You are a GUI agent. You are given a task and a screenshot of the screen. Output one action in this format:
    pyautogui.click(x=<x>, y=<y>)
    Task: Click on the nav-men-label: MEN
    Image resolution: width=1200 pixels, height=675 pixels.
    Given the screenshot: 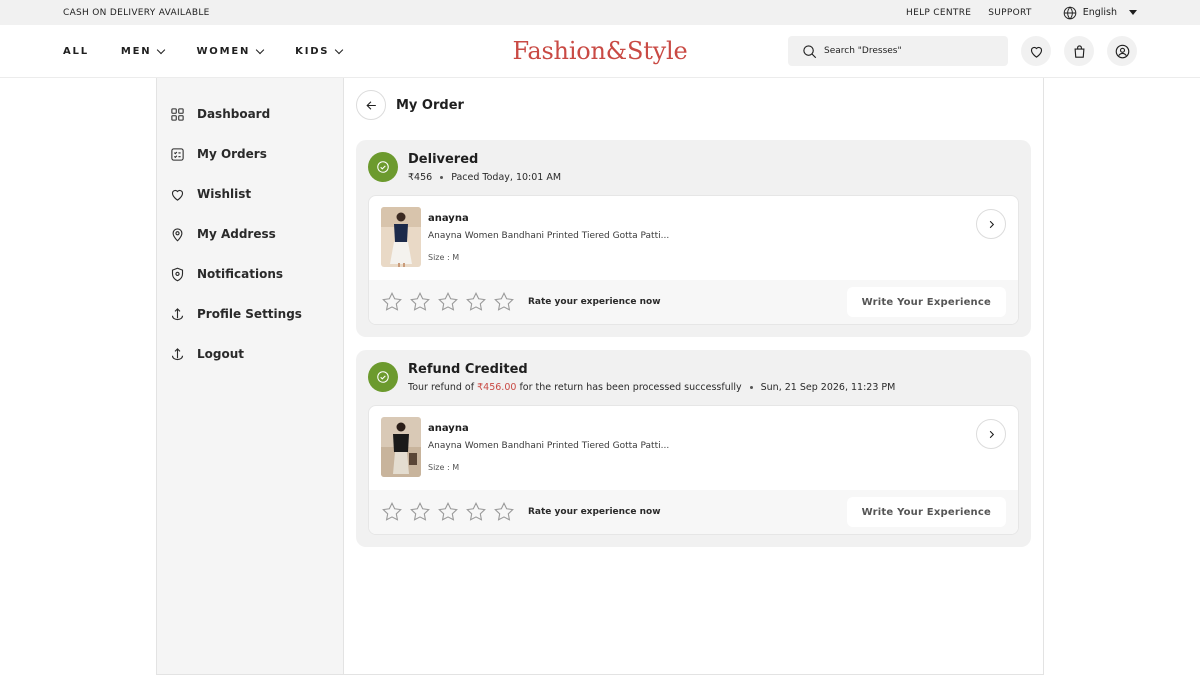 What is the action you would take?
    pyautogui.click(x=136, y=51)
    